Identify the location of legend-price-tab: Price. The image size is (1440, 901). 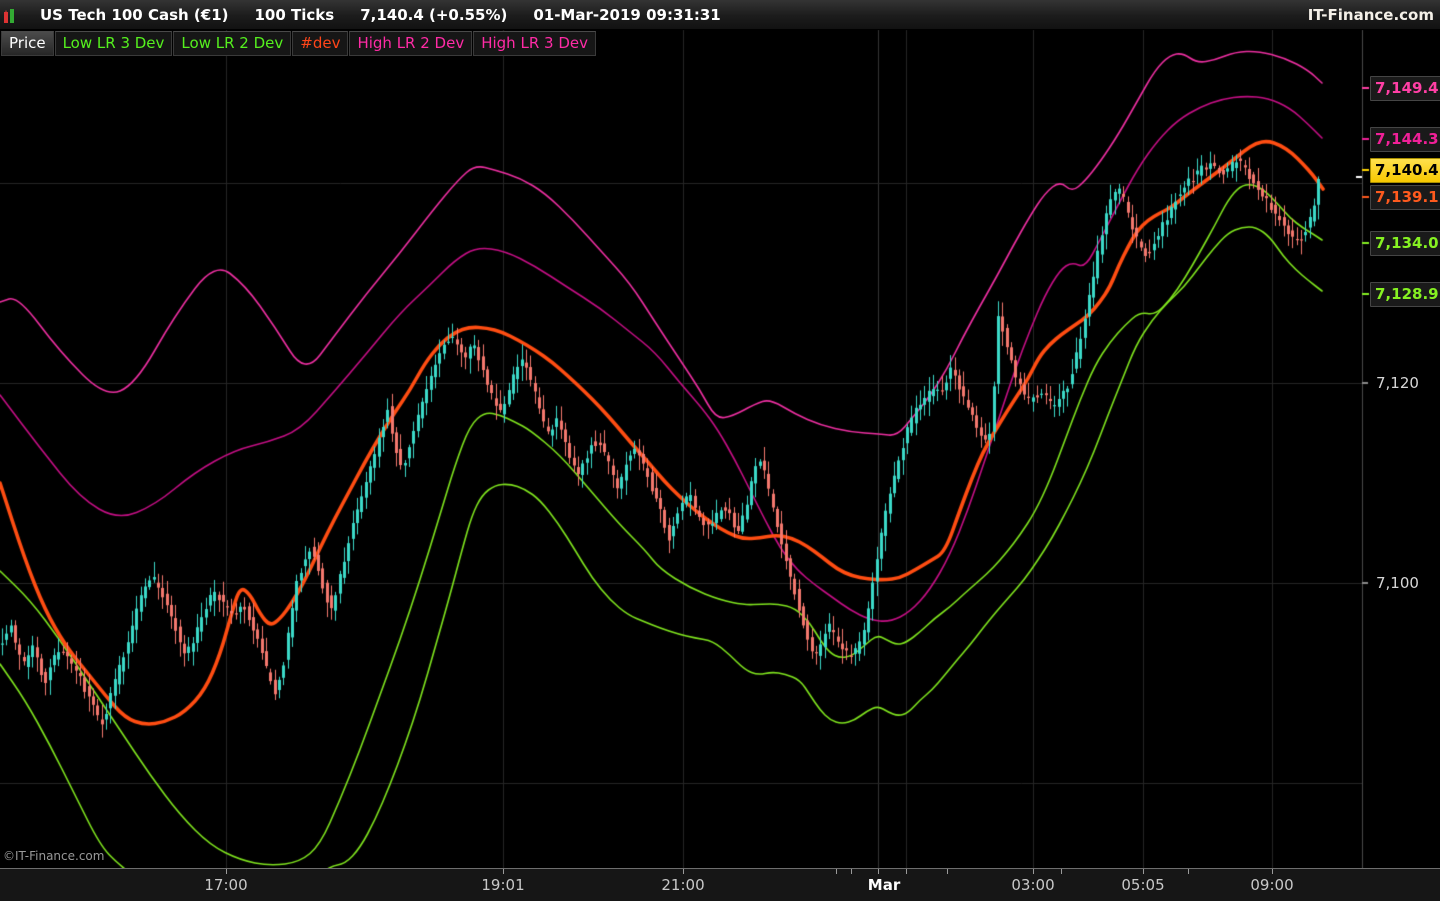
(27, 43).